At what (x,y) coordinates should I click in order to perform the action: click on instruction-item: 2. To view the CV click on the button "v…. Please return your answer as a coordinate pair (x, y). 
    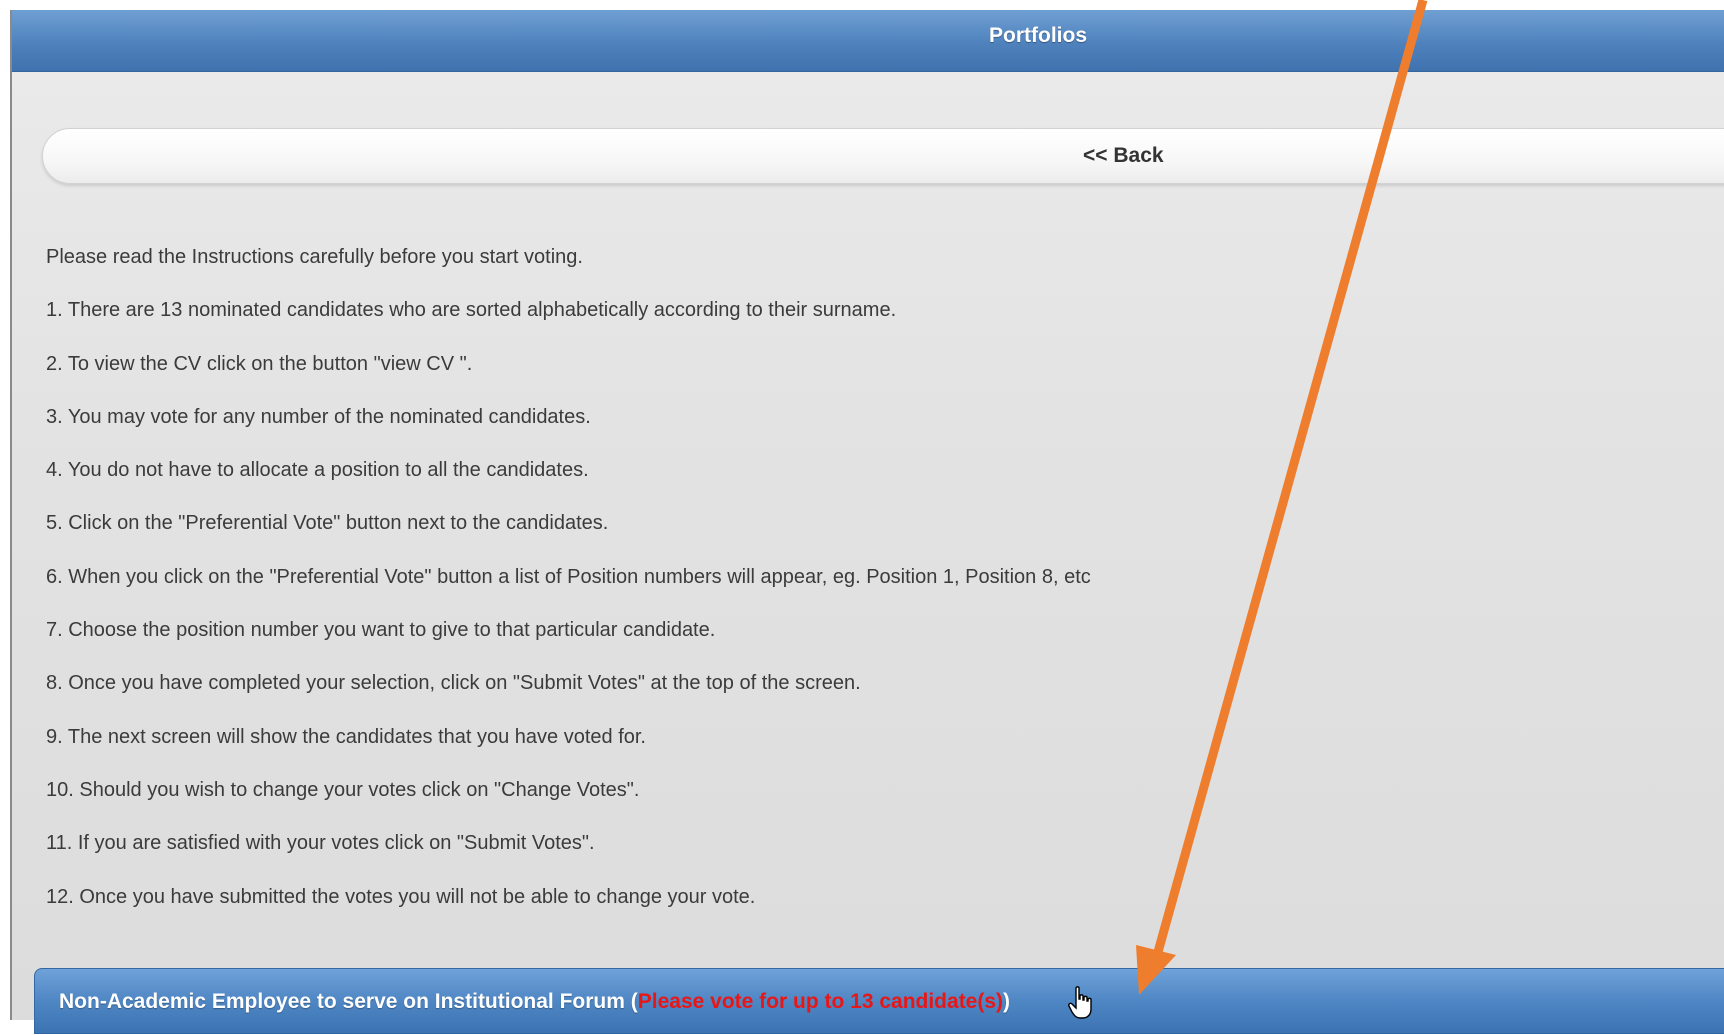
    Looking at the image, I should click on (259, 363).